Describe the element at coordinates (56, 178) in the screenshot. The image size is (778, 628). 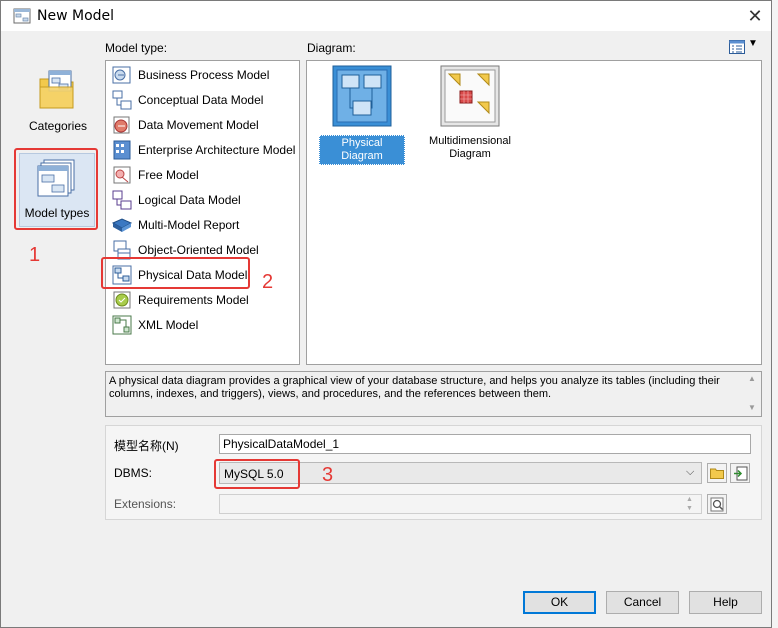
I see `model-types-icon` at that location.